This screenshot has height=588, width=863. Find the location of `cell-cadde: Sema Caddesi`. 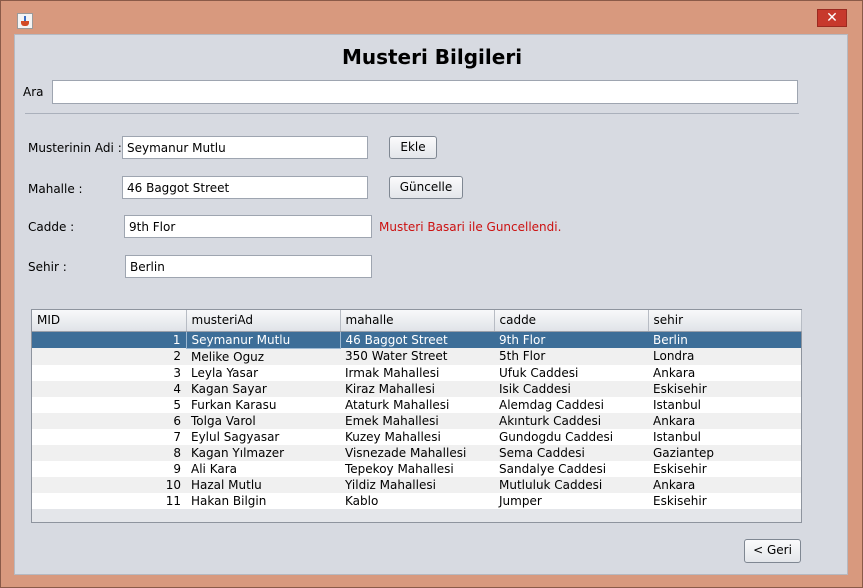

cell-cadde: Sema Caddesi is located at coordinates (571, 452).